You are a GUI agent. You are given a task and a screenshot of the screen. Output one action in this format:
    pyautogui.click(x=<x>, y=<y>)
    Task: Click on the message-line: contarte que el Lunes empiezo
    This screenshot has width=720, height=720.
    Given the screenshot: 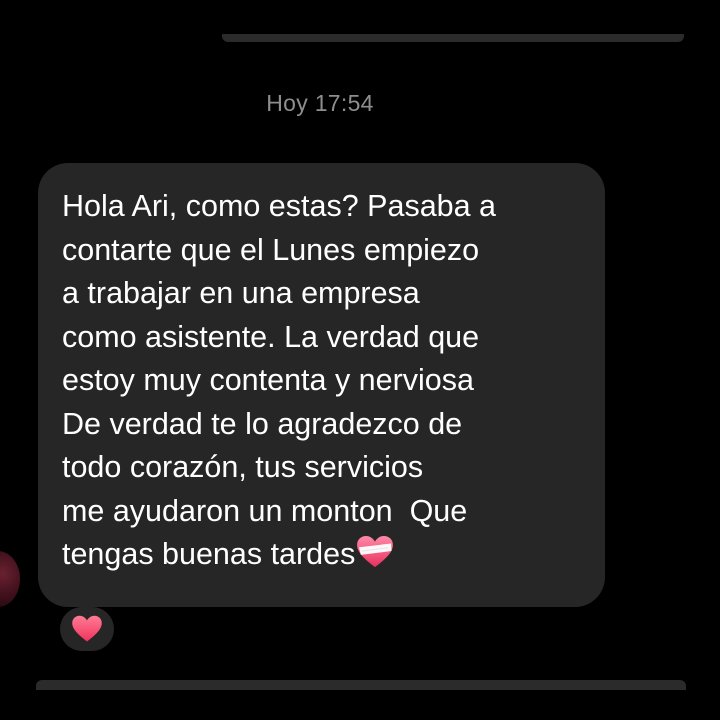 What is the action you would take?
    pyautogui.click(x=271, y=249)
    